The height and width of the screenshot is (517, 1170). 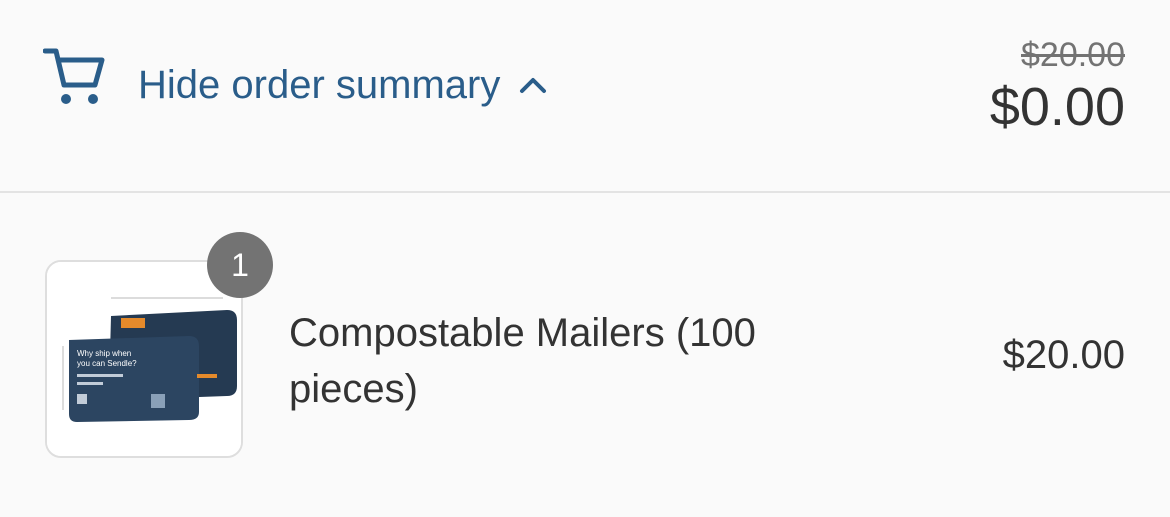 What do you see at coordinates (1073, 55) in the screenshot?
I see `original-total-price: $20.00` at bounding box center [1073, 55].